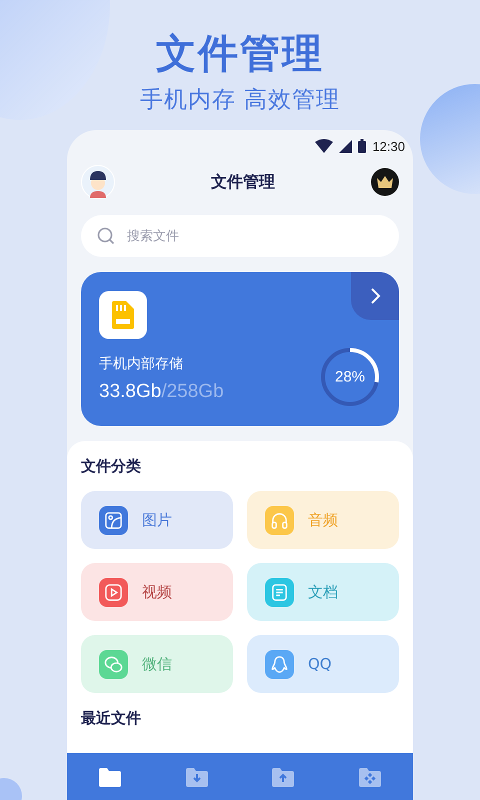  I want to click on category-tile: 微信, so click(157, 664).